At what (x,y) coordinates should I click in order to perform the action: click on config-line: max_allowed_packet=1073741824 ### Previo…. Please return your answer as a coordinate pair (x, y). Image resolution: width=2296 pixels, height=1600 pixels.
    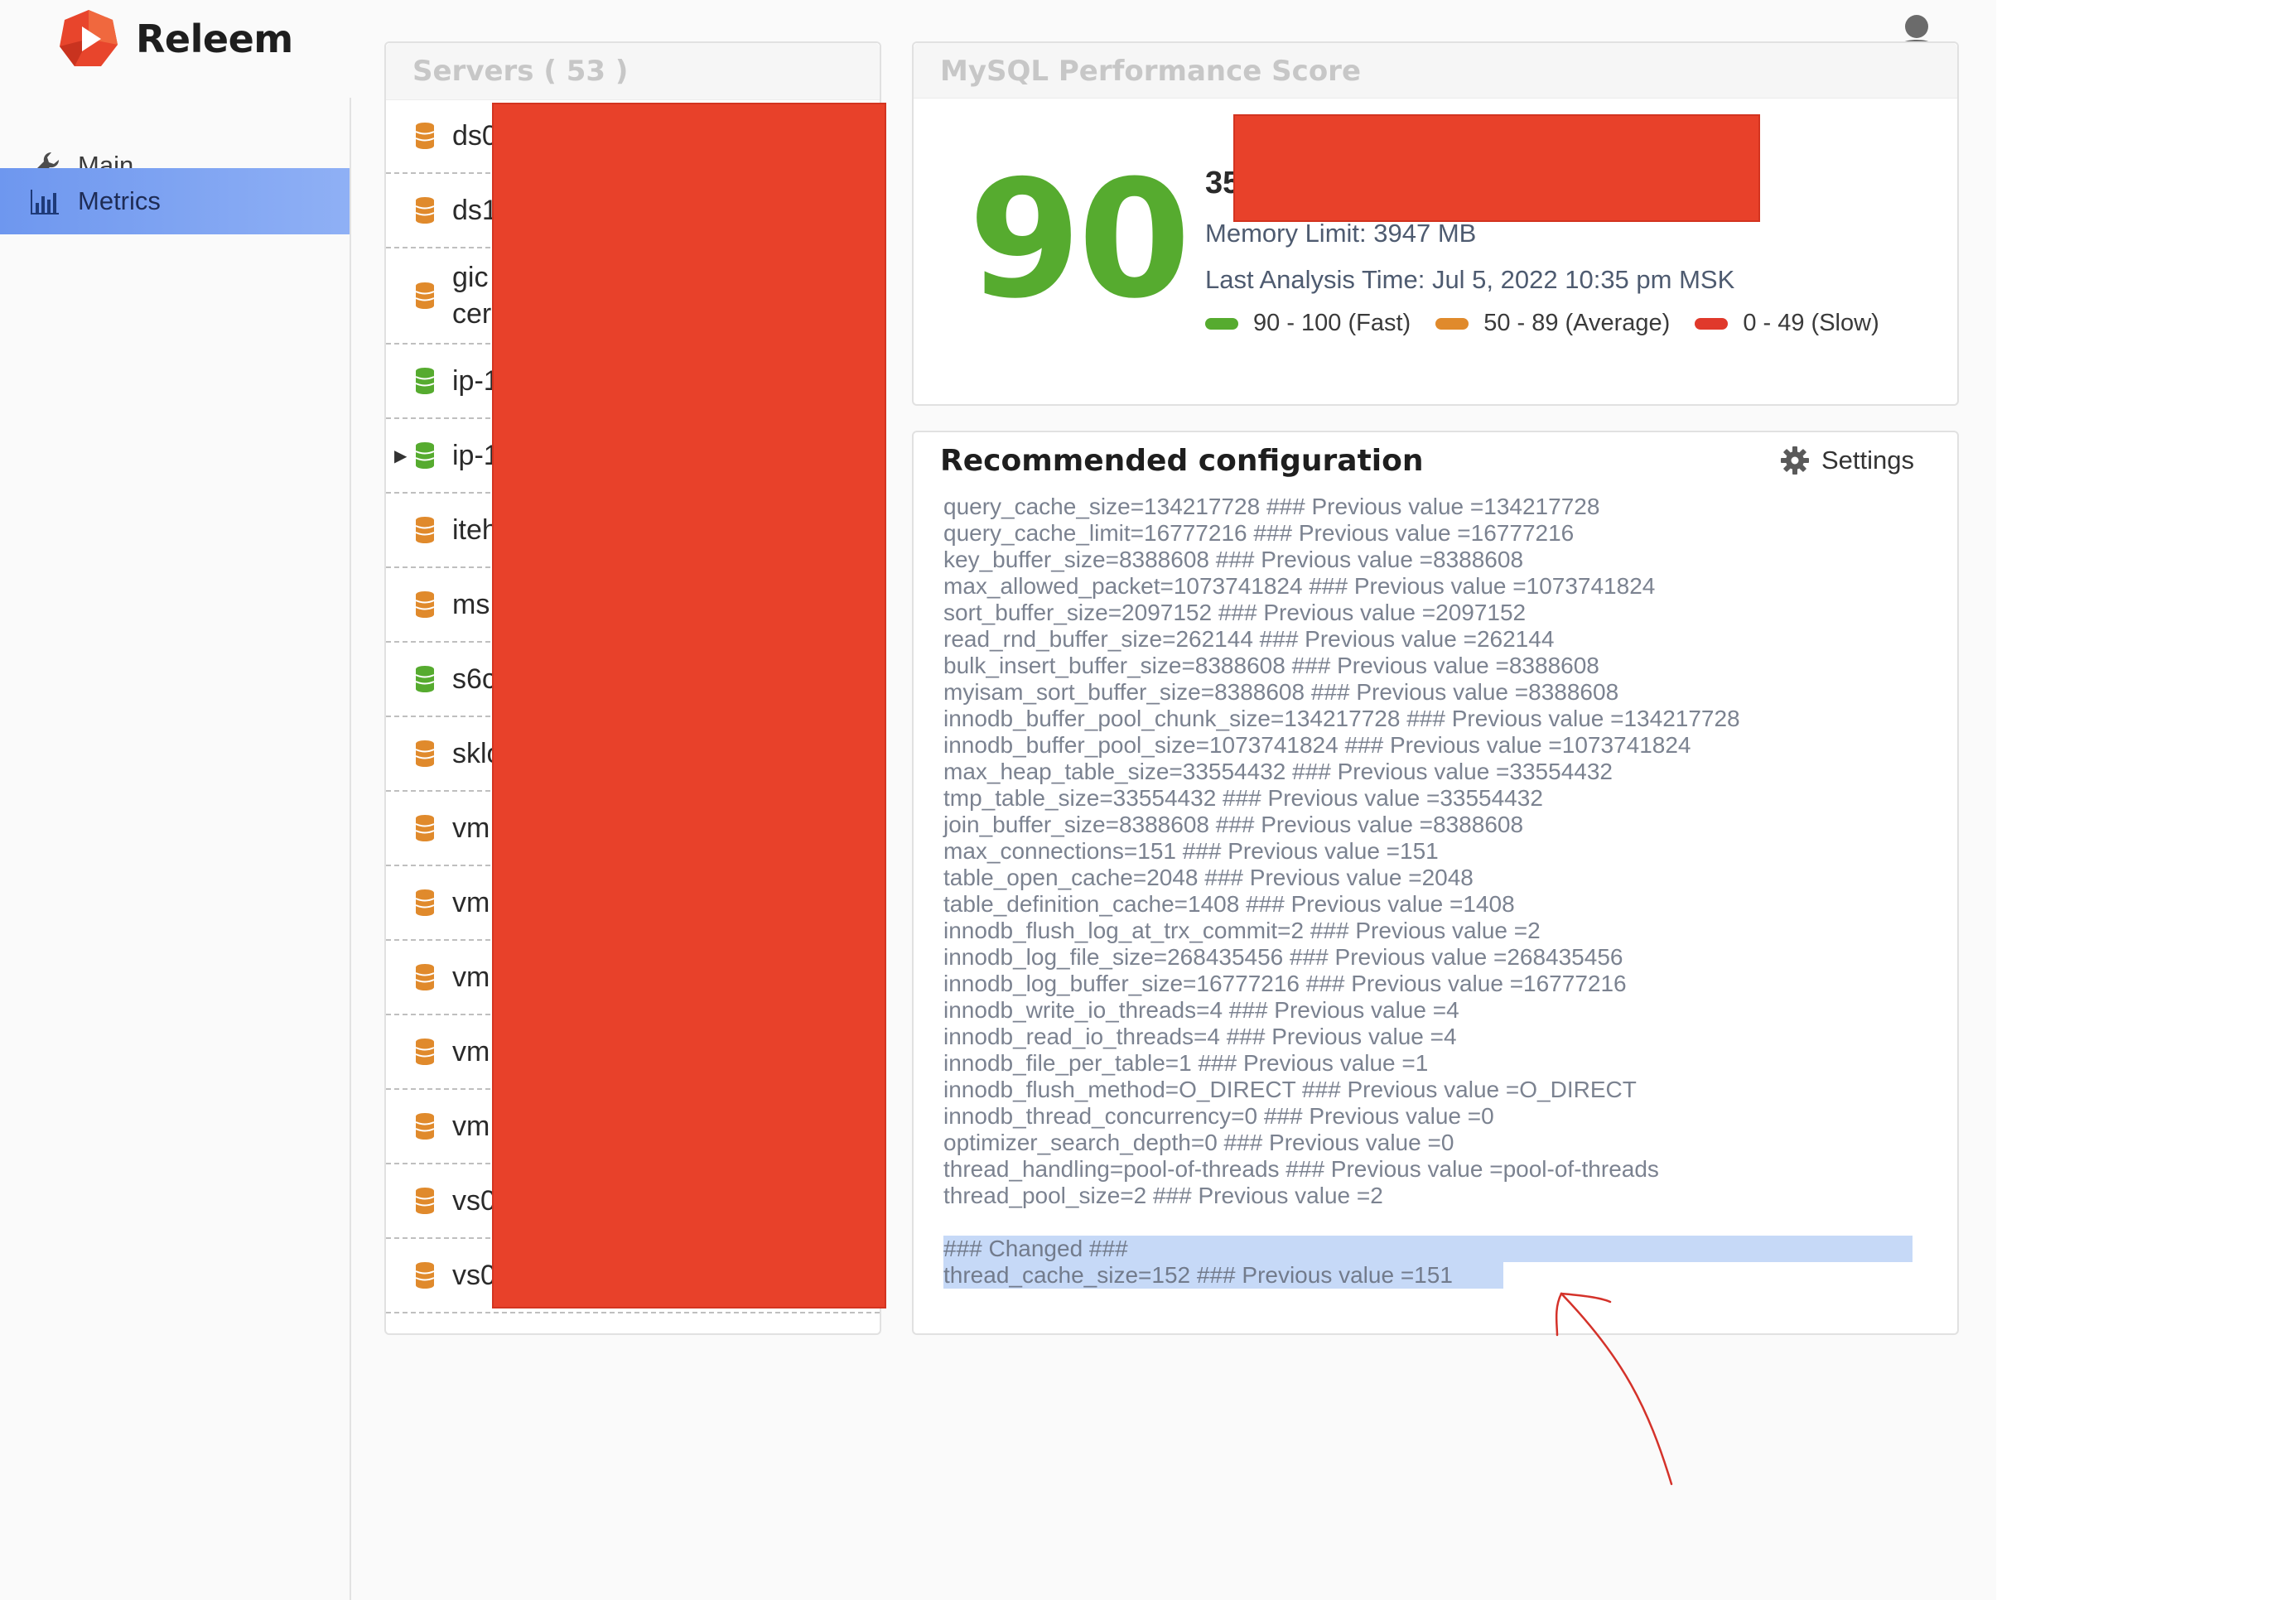
    Looking at the image, I should click on (1299, 586).